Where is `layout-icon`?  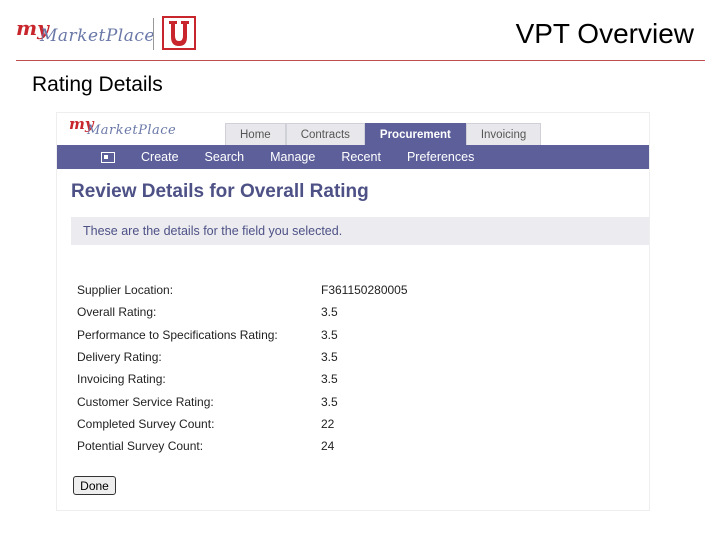 layout-icon is located at coordinates (108, 157).